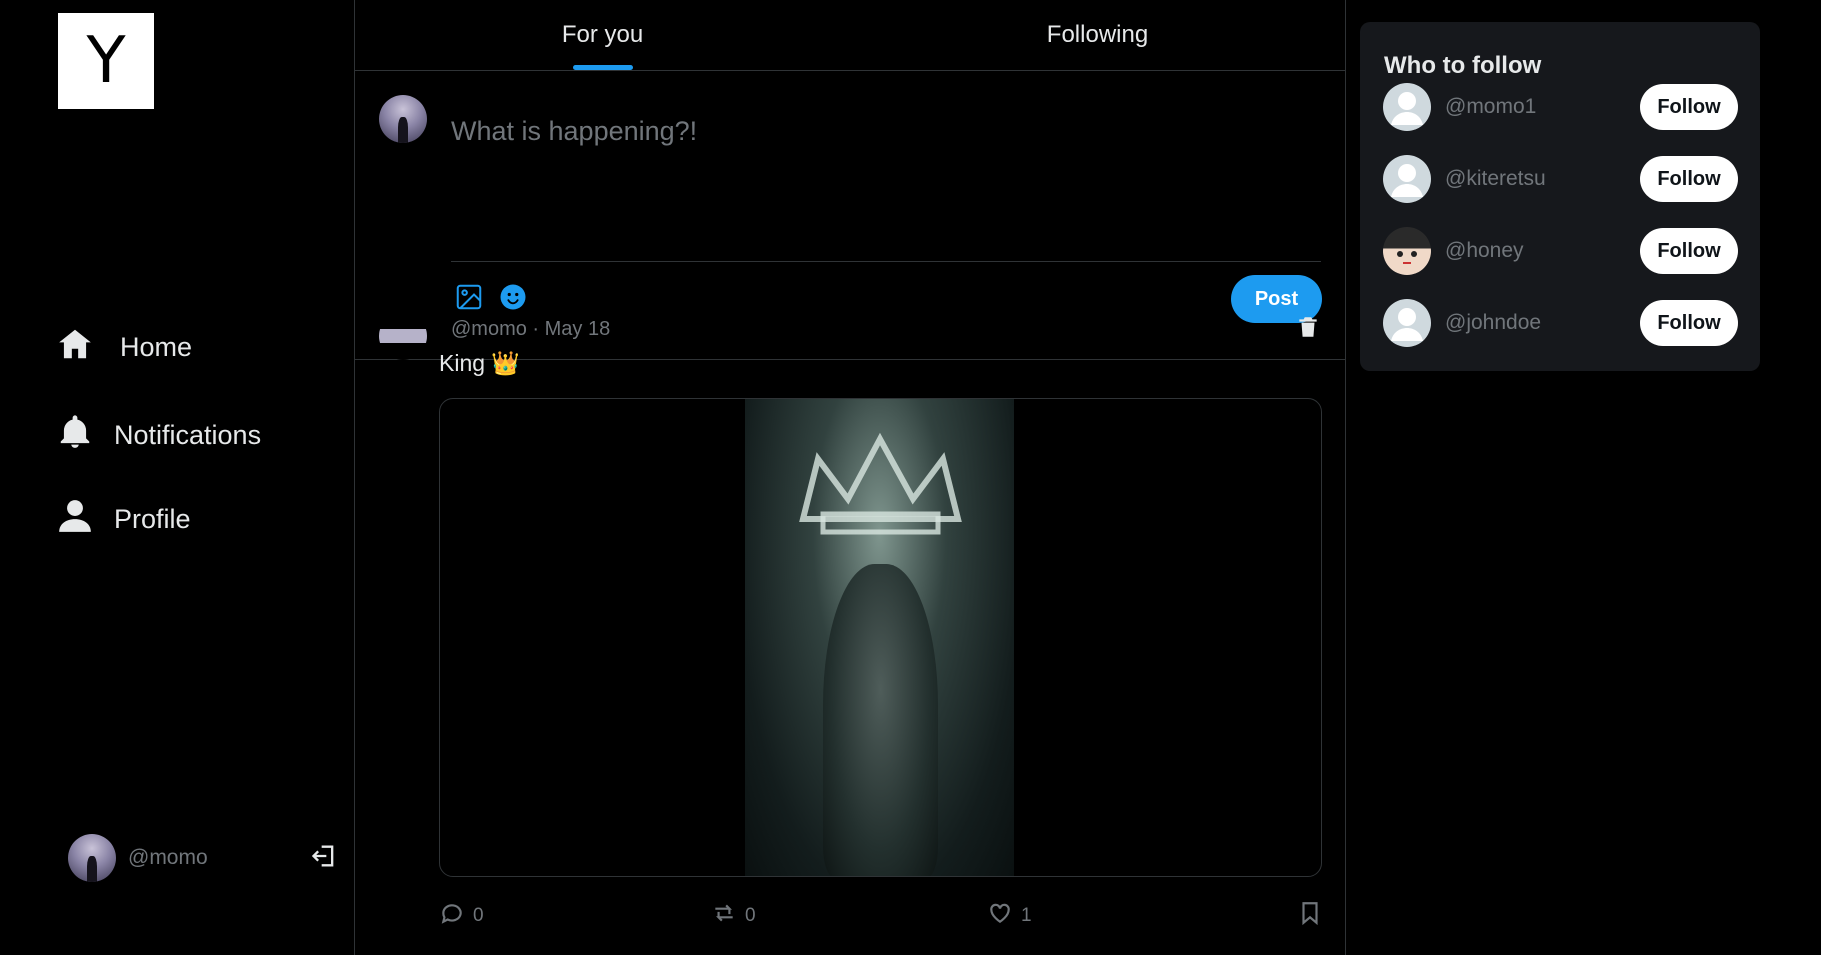 The image size is (1821, 955). I want to click on reply-icon, so click(452, 916).